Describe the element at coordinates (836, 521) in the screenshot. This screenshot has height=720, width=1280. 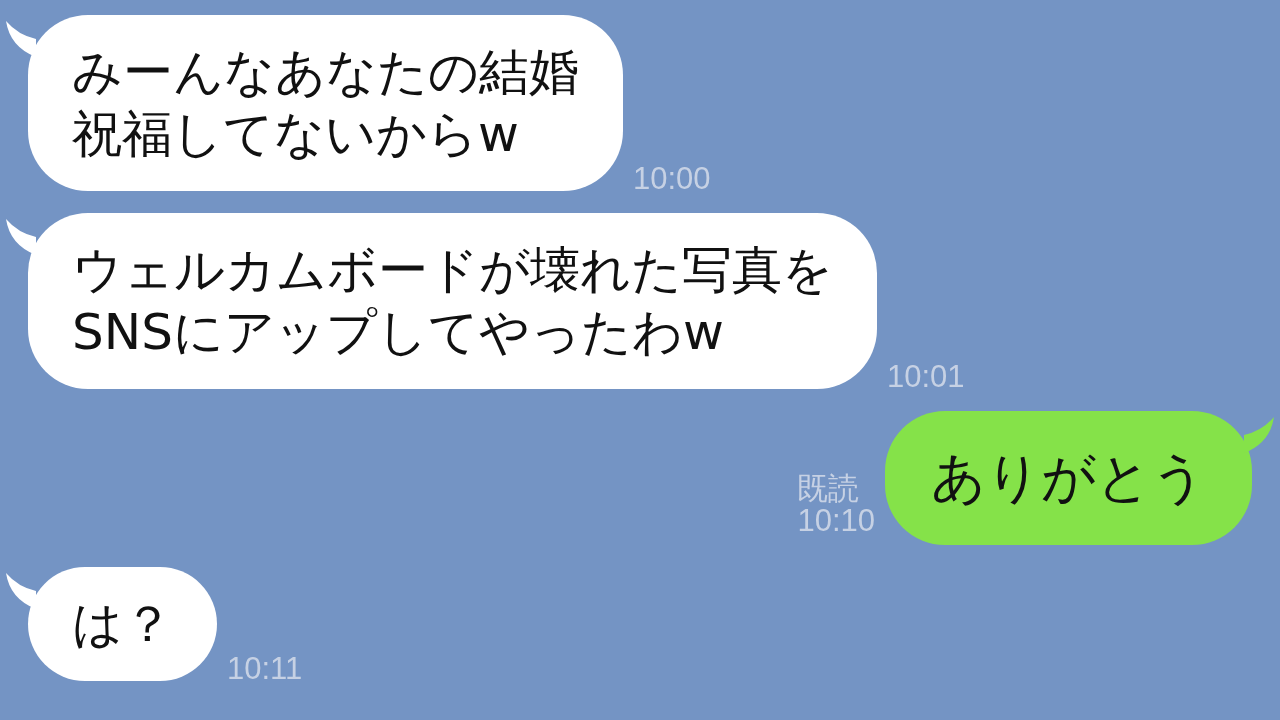
I see `message-time: 10:10` at that location.